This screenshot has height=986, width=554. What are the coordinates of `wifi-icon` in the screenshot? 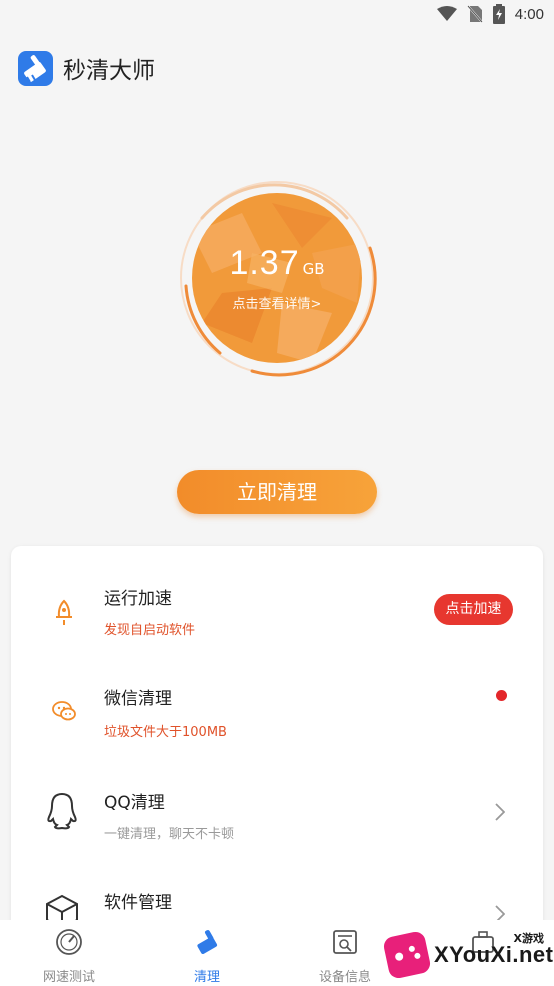 It's located at (446, 13).